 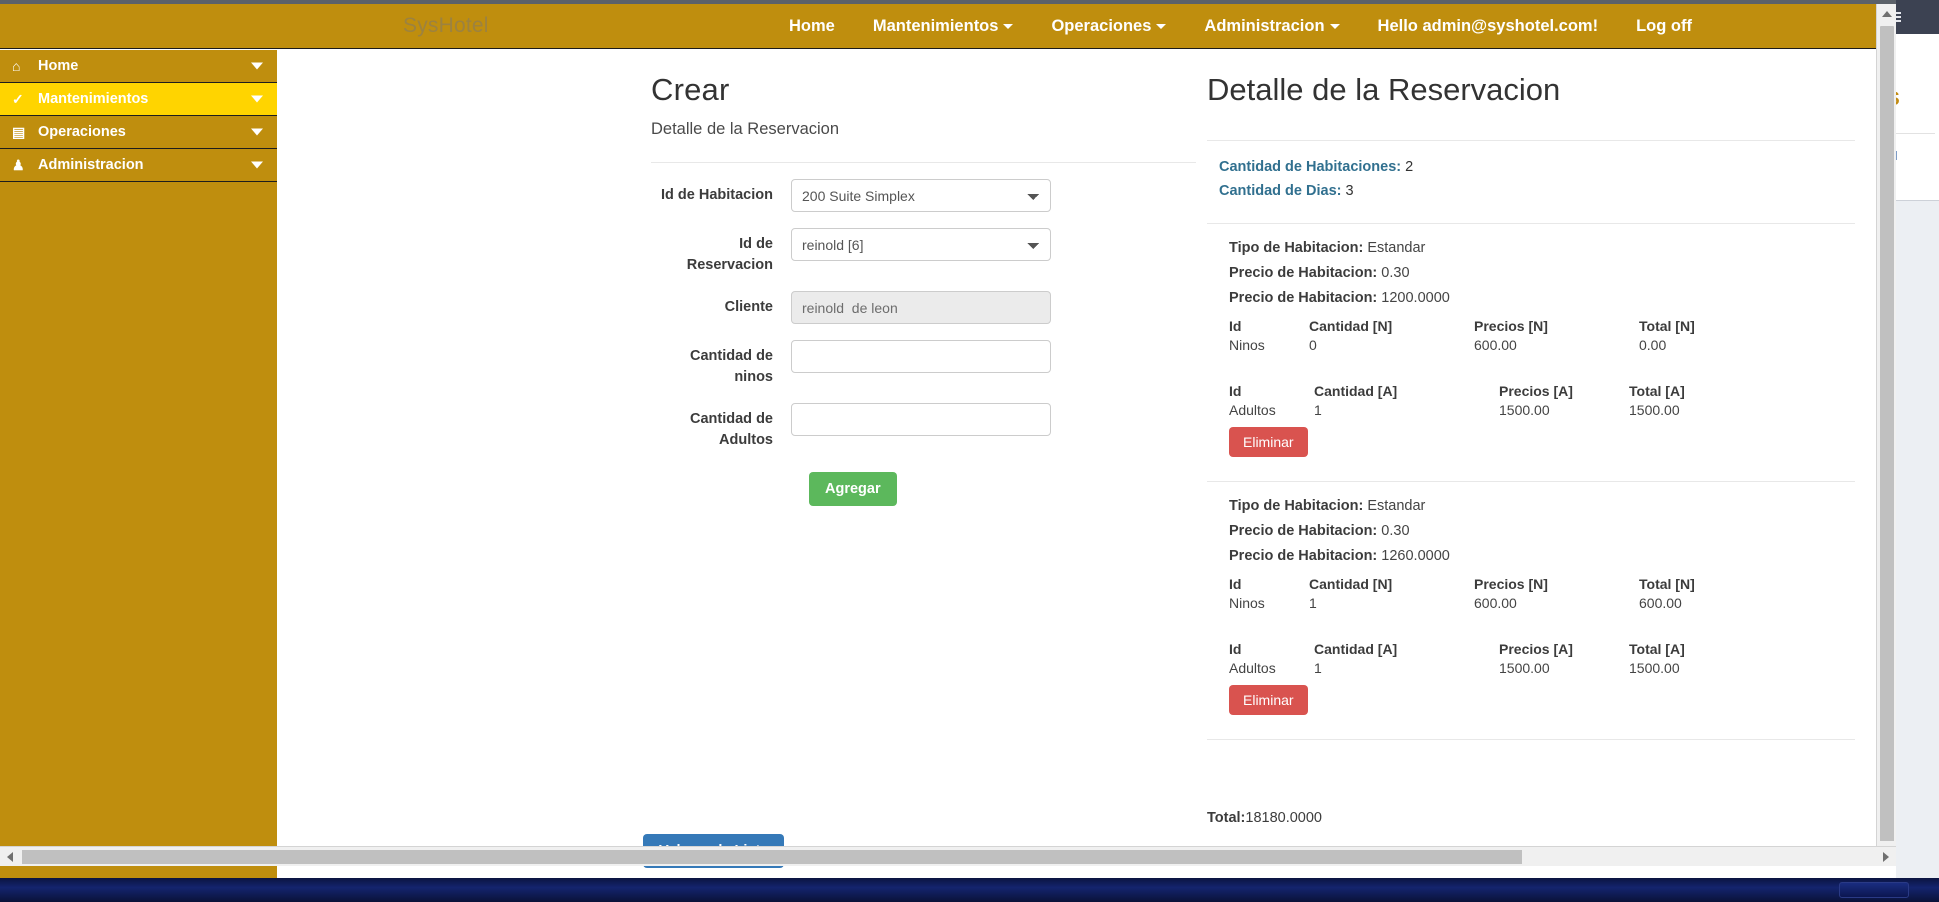 I want to click on nav-link-home-label: Home, so click(x=812, y=26).